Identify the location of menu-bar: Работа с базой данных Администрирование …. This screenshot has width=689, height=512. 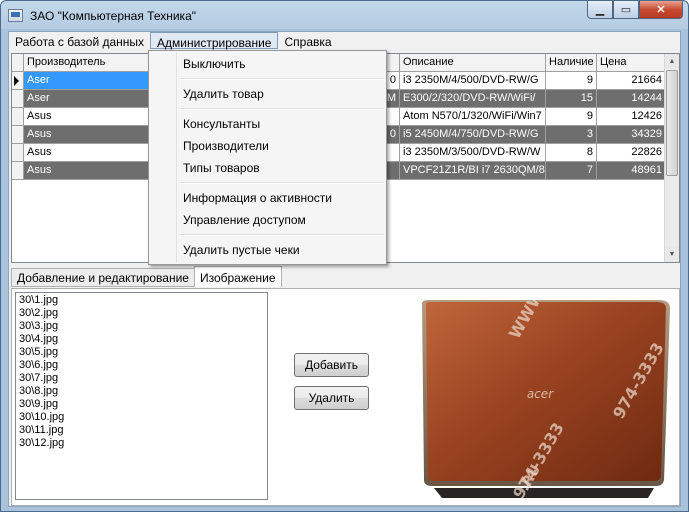
(344, 41).